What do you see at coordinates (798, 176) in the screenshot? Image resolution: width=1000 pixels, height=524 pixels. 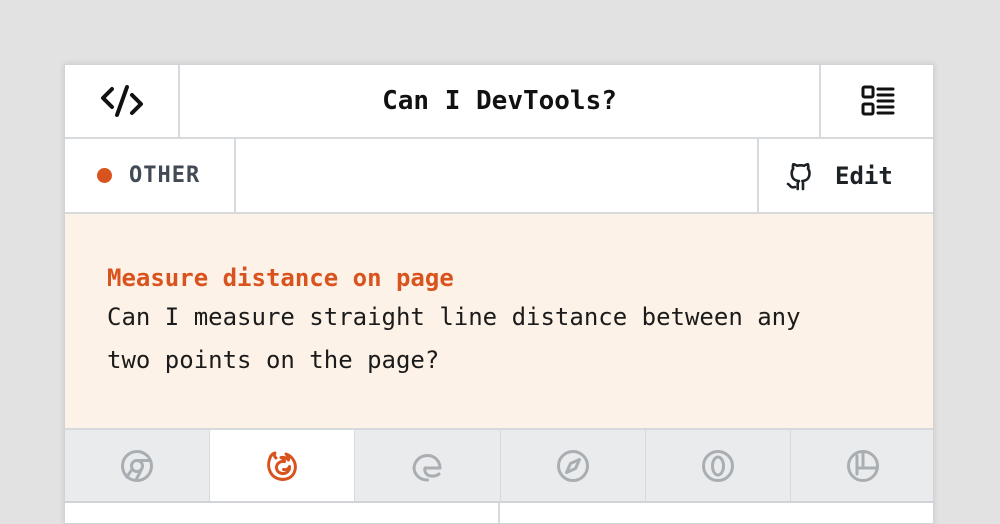 I see `github-icon` at bounding box center [798, 176].